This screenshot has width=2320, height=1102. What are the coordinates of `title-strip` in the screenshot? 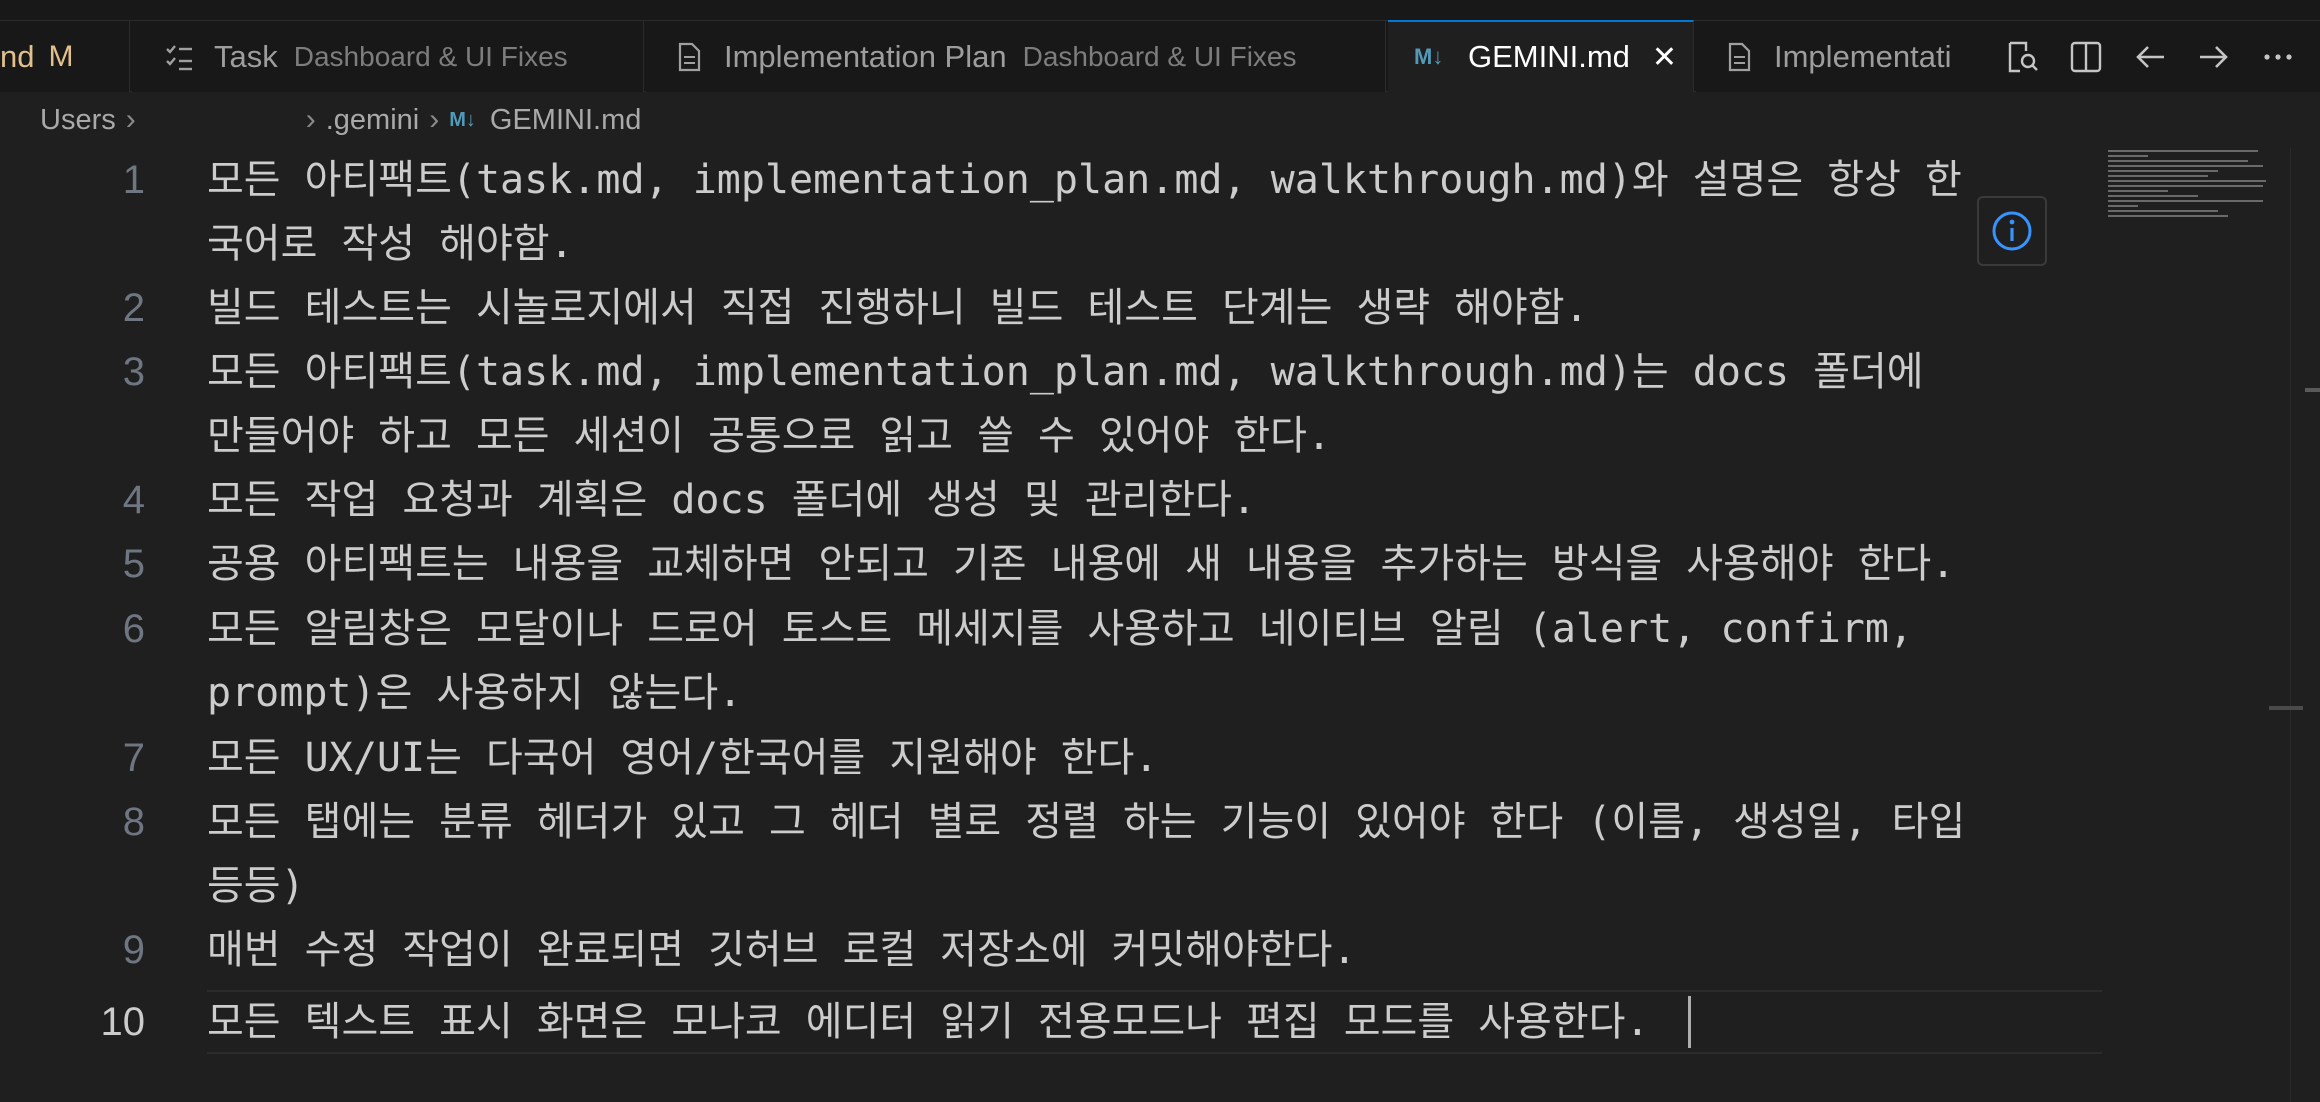 It's located at (1160, 10).